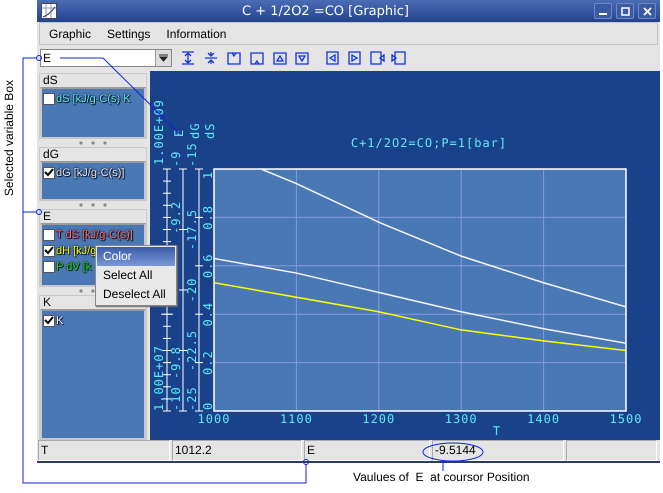 The image size is (663, 493). Describe the element at coordinates (93, 98) in the screenshot. I see `variable-label: dS [kJ/g-C(s) K` at that location.